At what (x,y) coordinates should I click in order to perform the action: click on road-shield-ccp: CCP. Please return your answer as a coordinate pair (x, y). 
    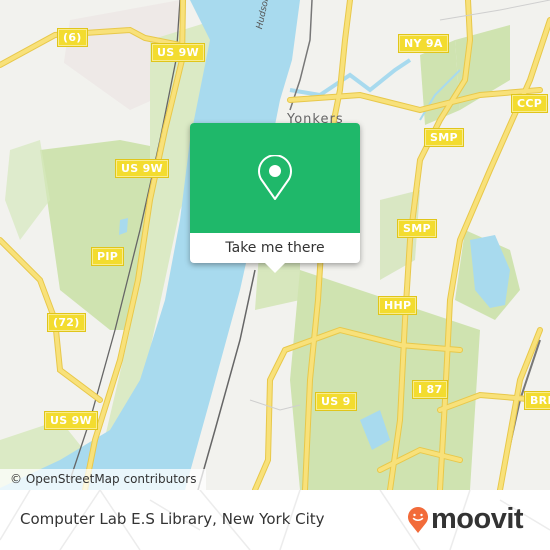
    Looking at the image, I should click on (529, 103).